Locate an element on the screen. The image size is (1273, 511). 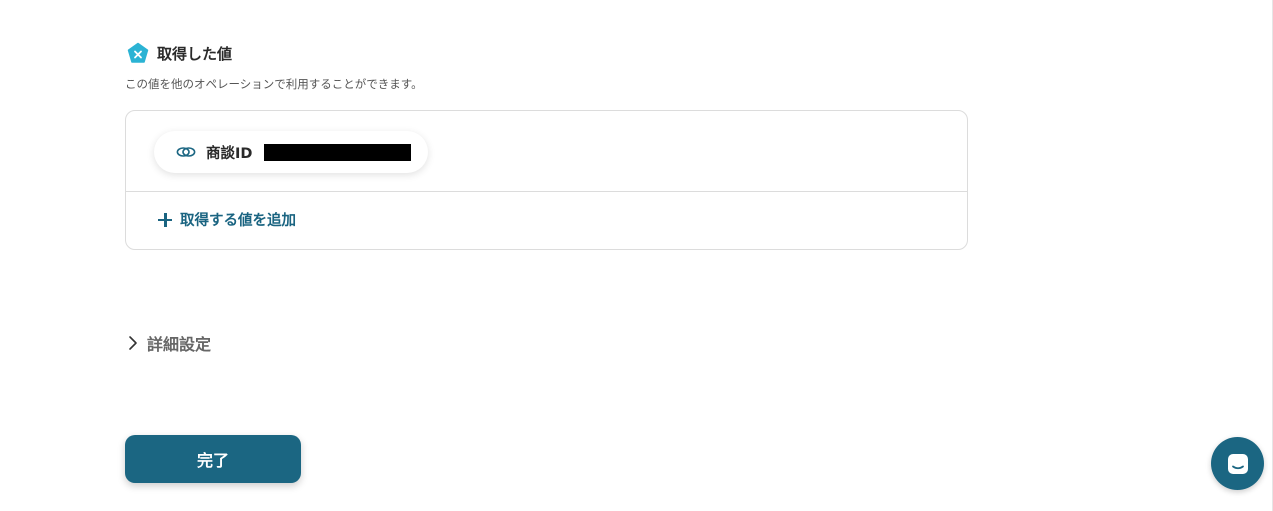
chip-label: 商談ID is located at coordinates (229, 153).